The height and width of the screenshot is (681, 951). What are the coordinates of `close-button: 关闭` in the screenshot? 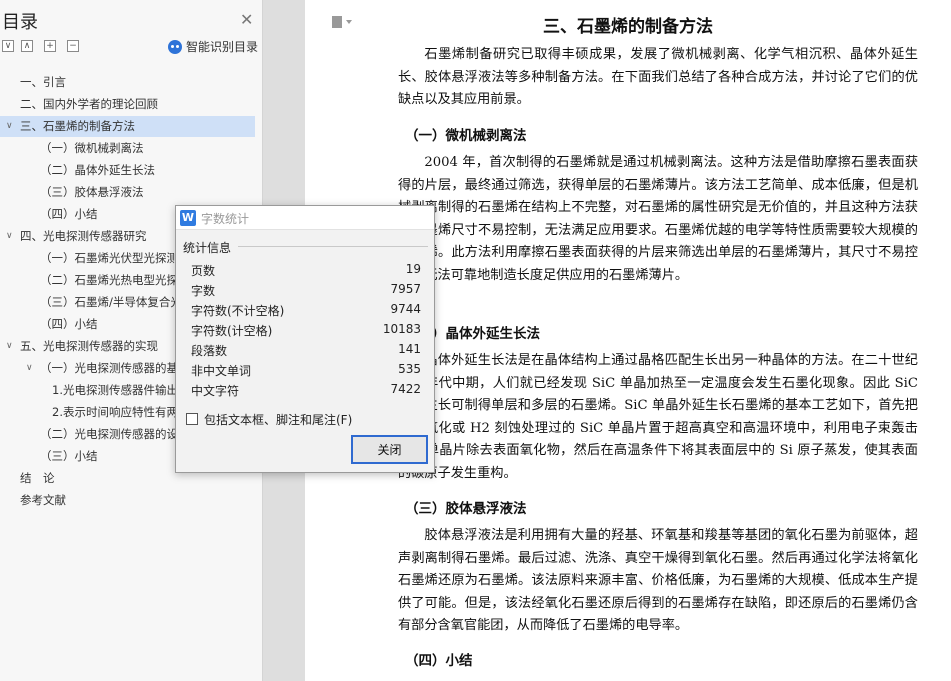 It's located at (389, 449).